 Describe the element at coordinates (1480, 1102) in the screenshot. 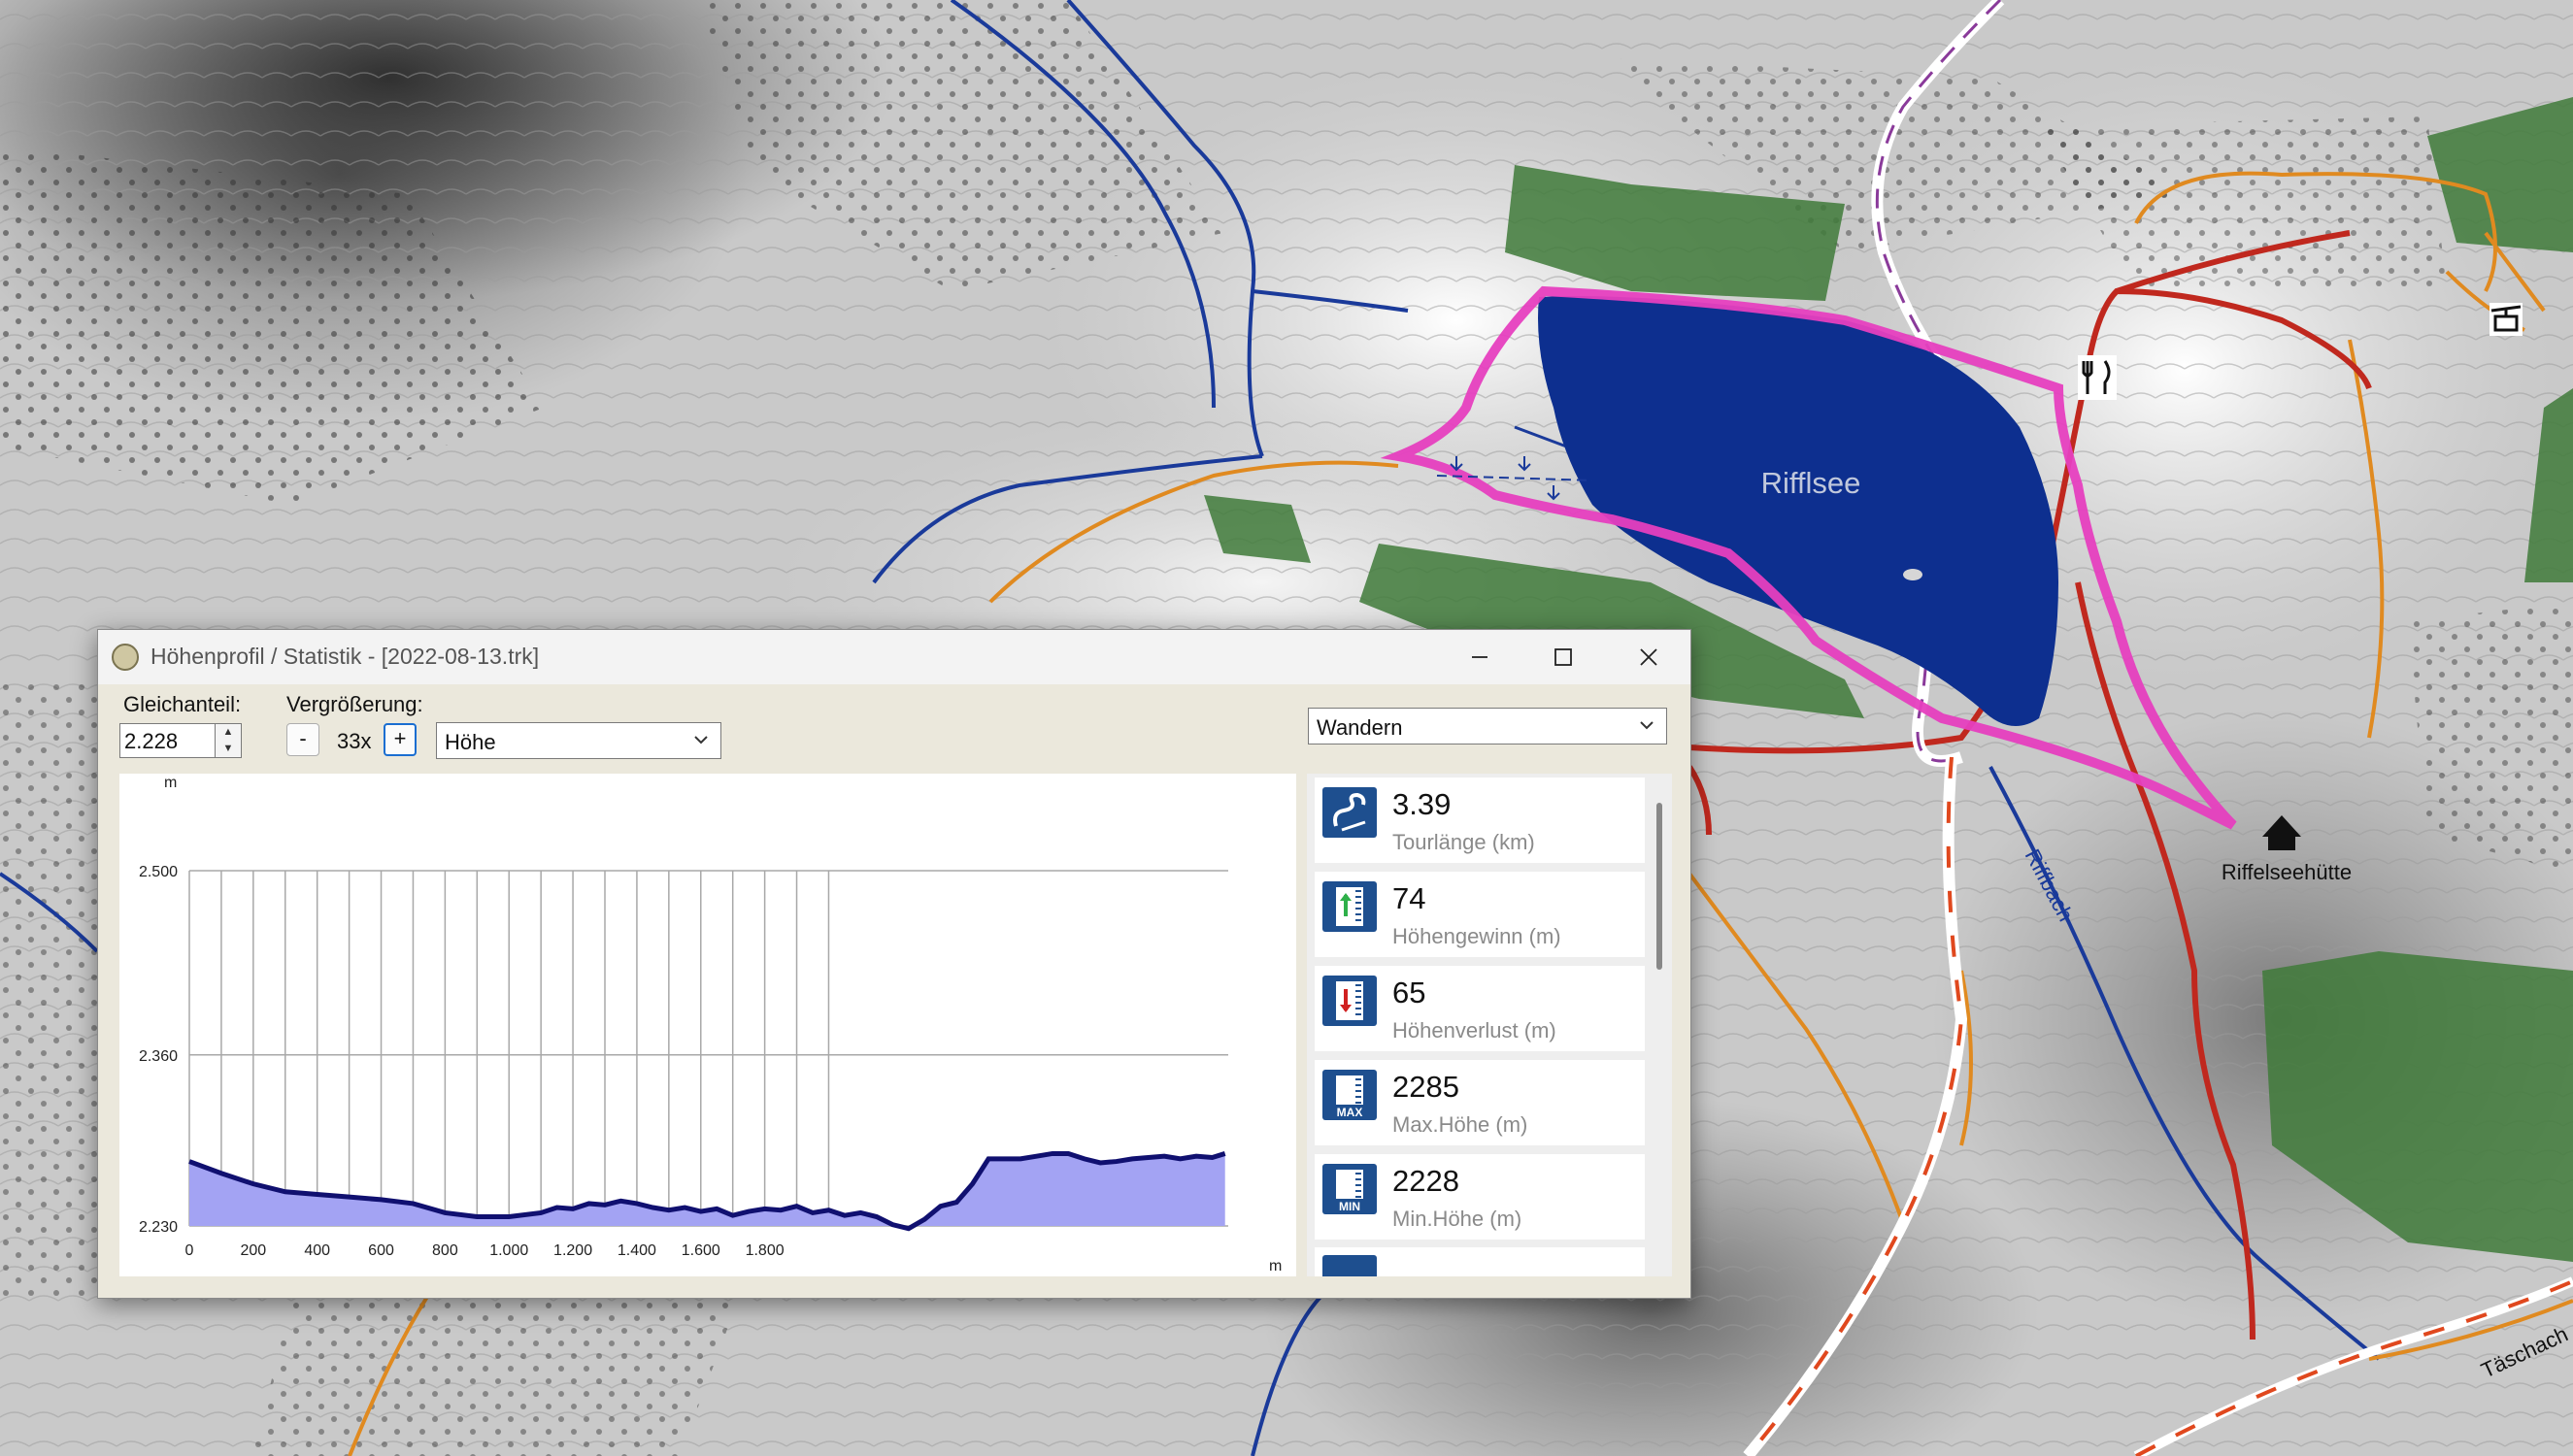

I see `stat-card: MAX 2285 Max.Höhe (m)` at that location.